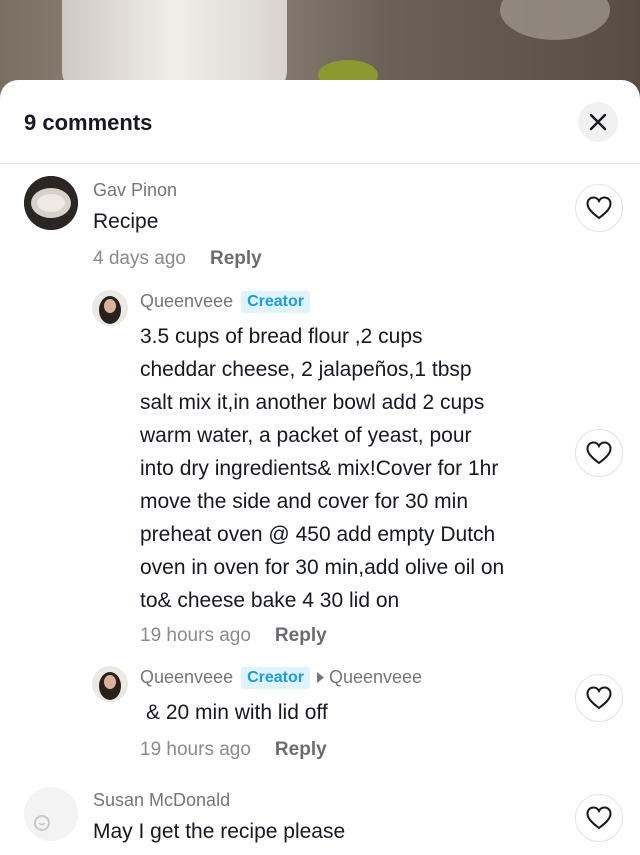  Describe the element at coordinates (312, 402) in the screenshot. I see `reply-text-line: salt mix it,in another bowl add 2 cups` at that location.